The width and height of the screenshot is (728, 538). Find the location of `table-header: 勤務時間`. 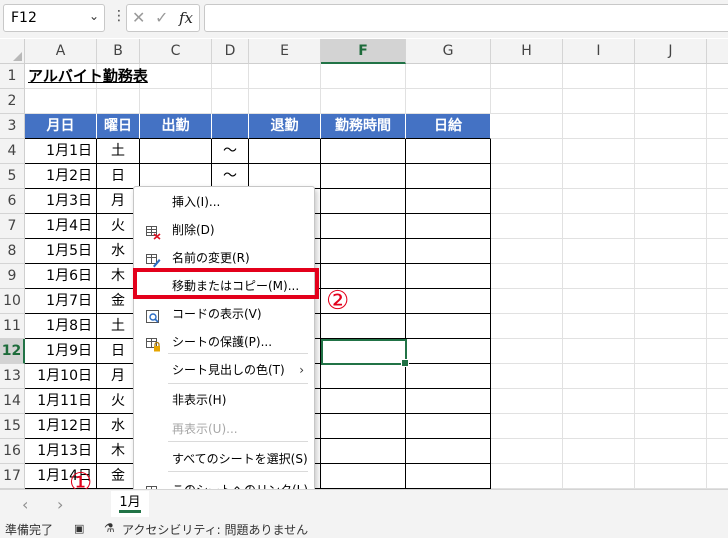

table-header: 勤務時間 is located at coordinates (363, 126).